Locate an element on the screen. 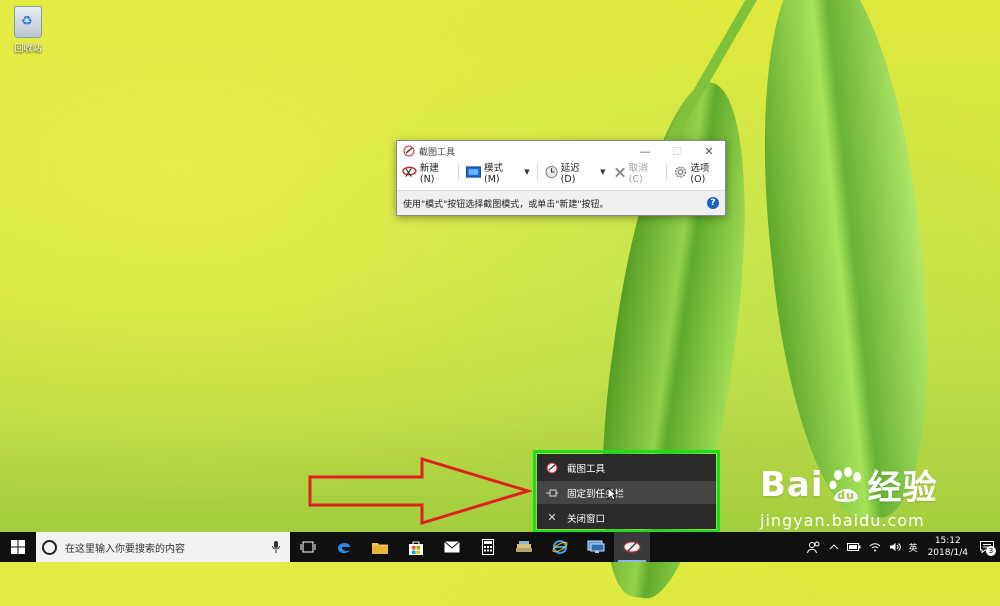 The image size is (1000, 606). task-view-button is located at coordinates (308, 547).